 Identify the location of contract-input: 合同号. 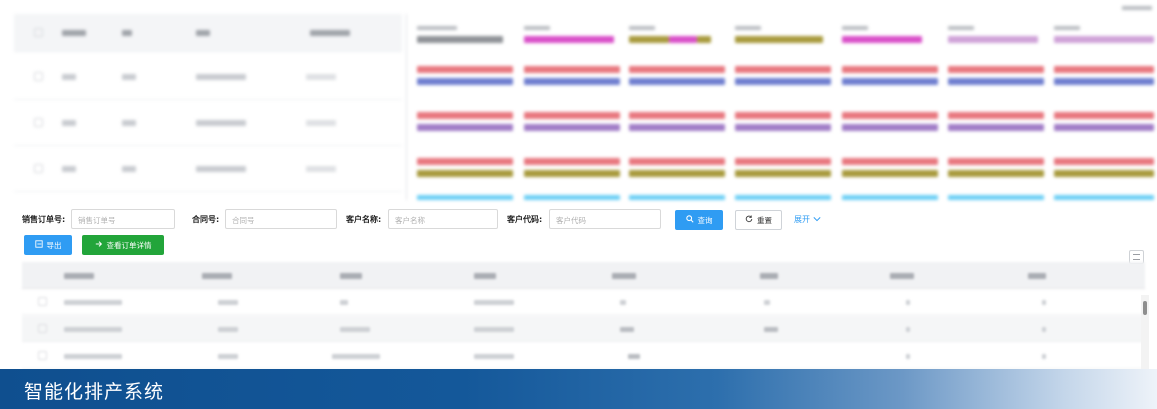
(281, 219).